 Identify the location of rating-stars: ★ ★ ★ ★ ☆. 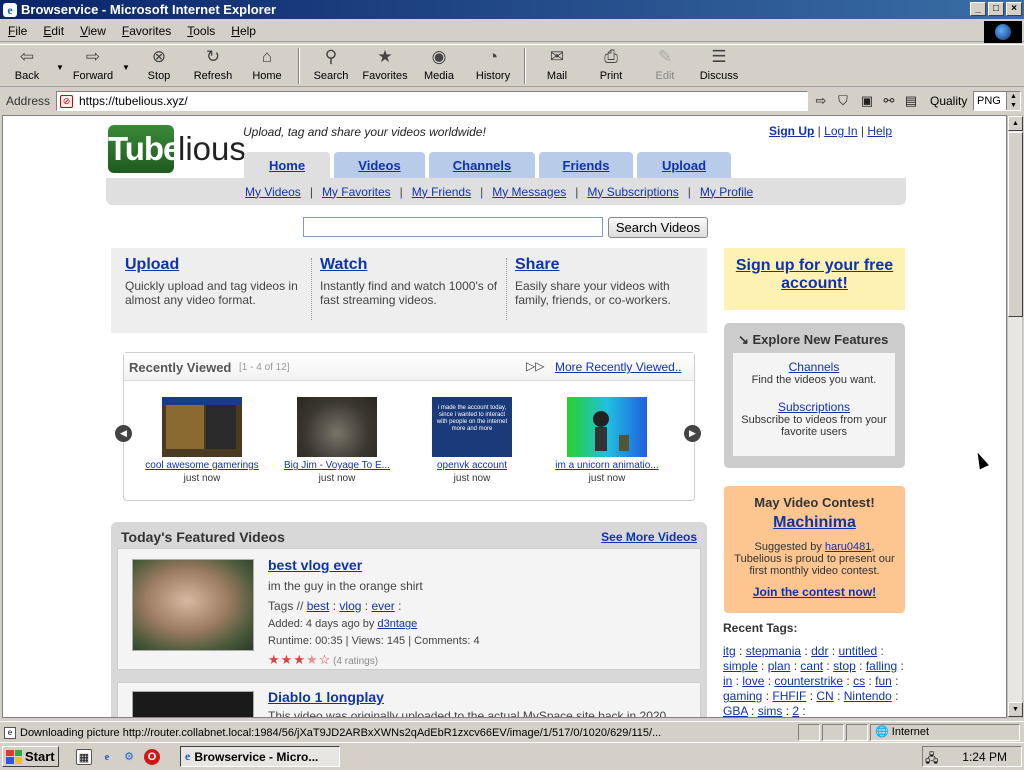
(299, 660).